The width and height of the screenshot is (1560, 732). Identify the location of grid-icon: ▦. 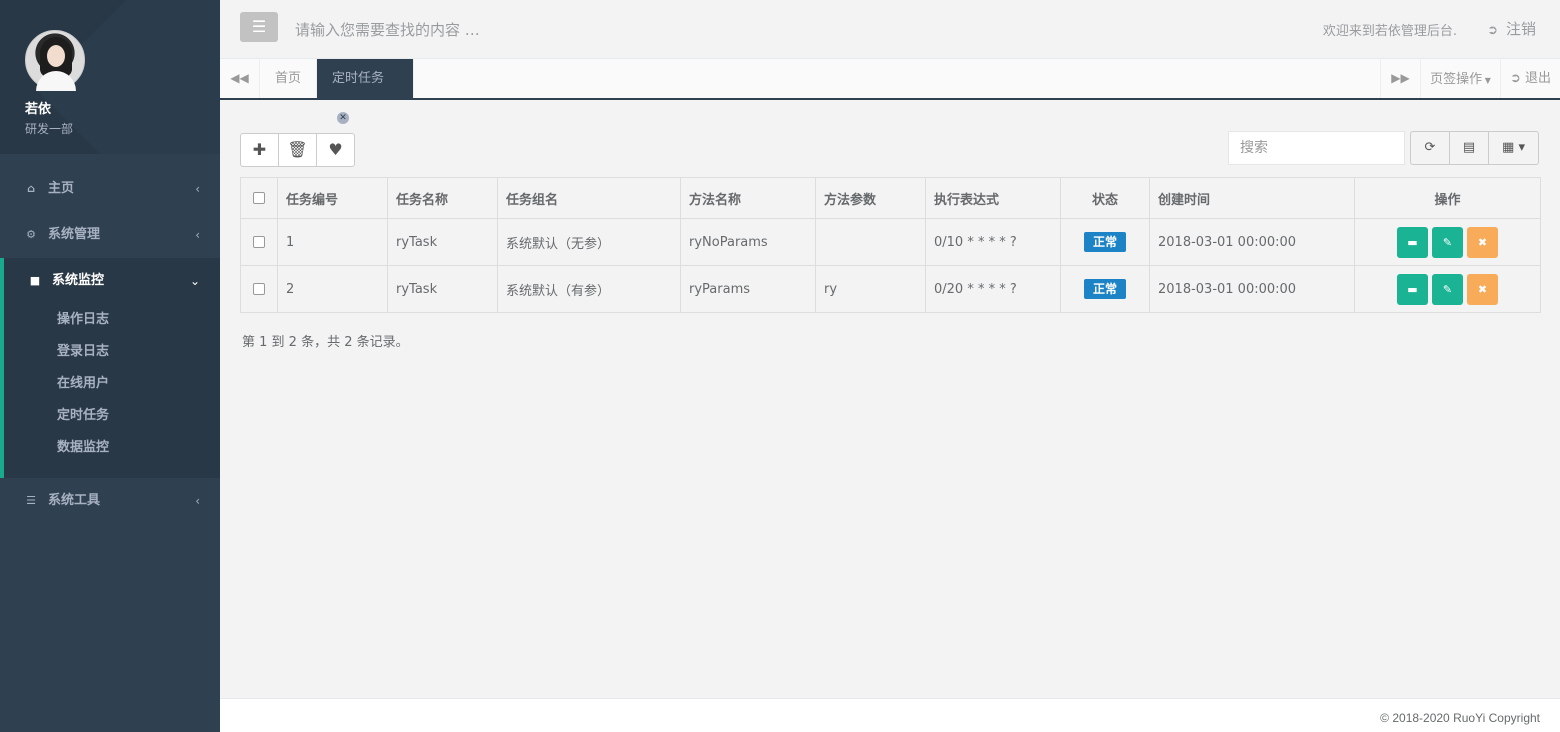
(1508, 147).